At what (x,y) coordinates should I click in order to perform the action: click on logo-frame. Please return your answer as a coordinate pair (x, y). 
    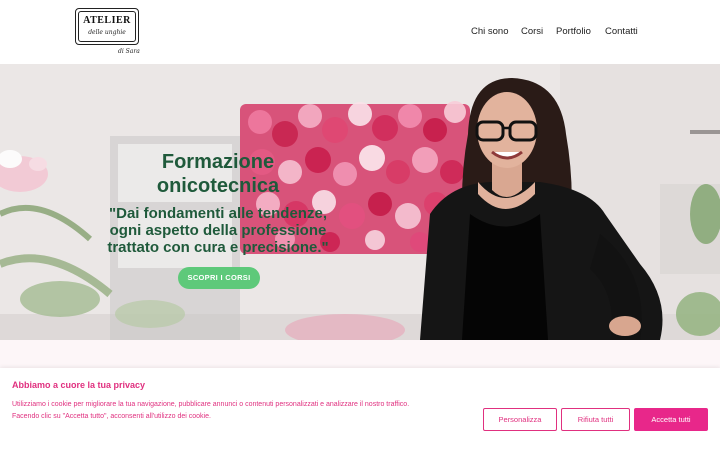
    Looking at the image, I should click on (107, 26).